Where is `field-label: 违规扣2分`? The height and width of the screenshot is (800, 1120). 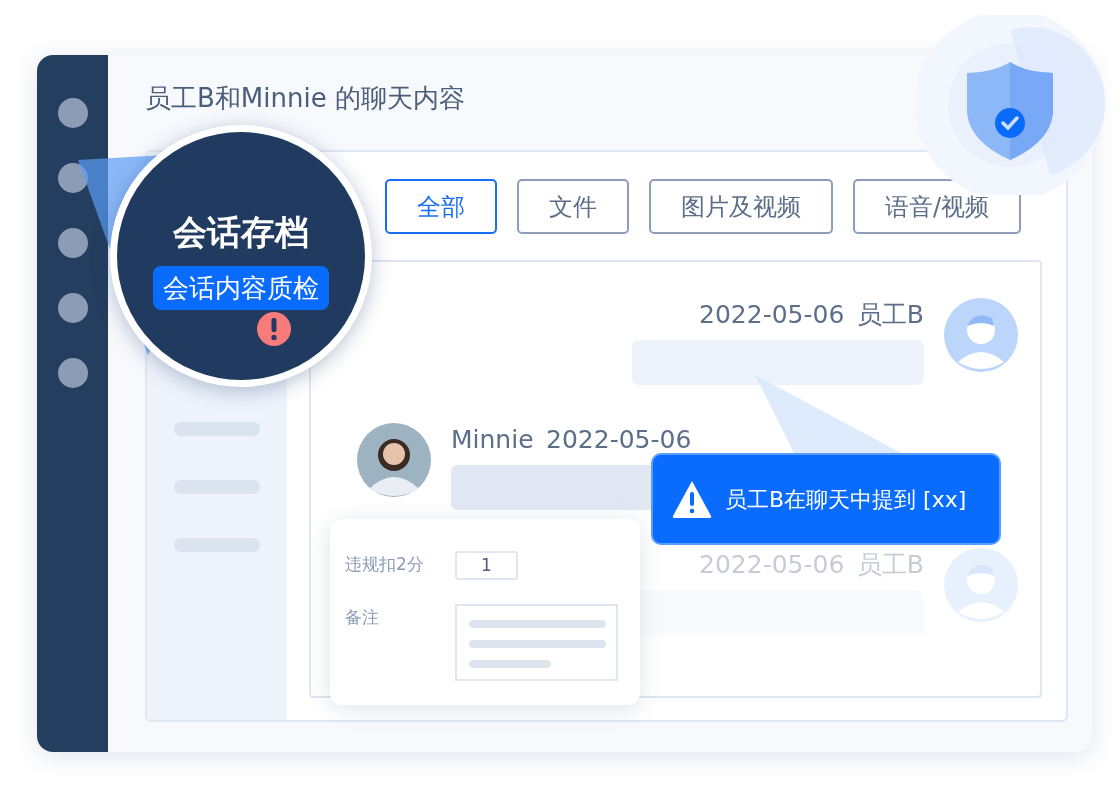
field-label: 违规扣2分 is located at coordinates (385, 564).